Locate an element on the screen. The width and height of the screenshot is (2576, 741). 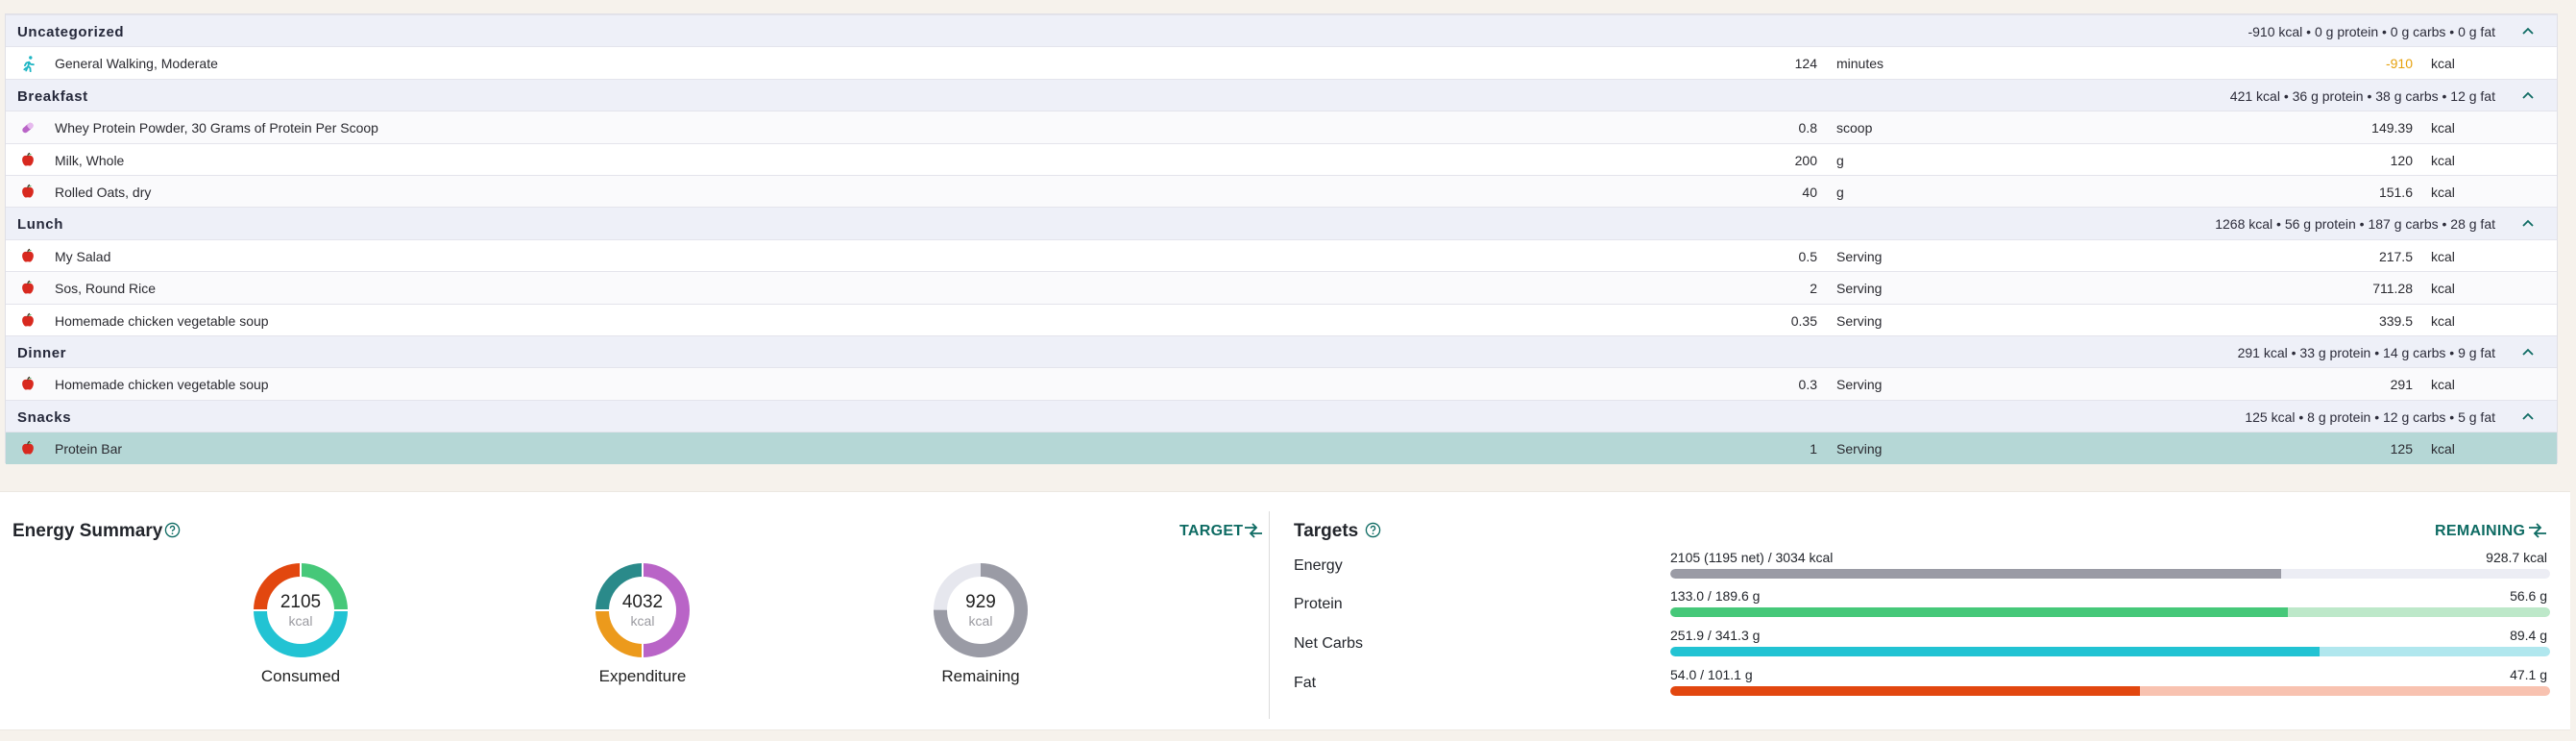
target-remaining: 56.6 g is located at coordinates (2529, 596).